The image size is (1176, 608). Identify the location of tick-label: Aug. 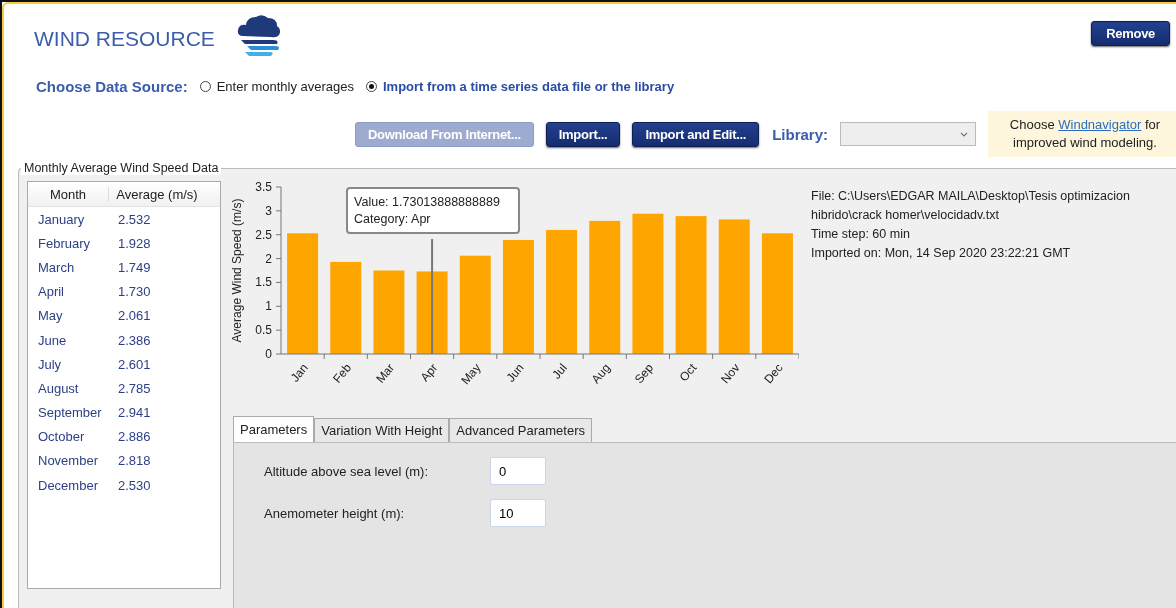
(601, 373).